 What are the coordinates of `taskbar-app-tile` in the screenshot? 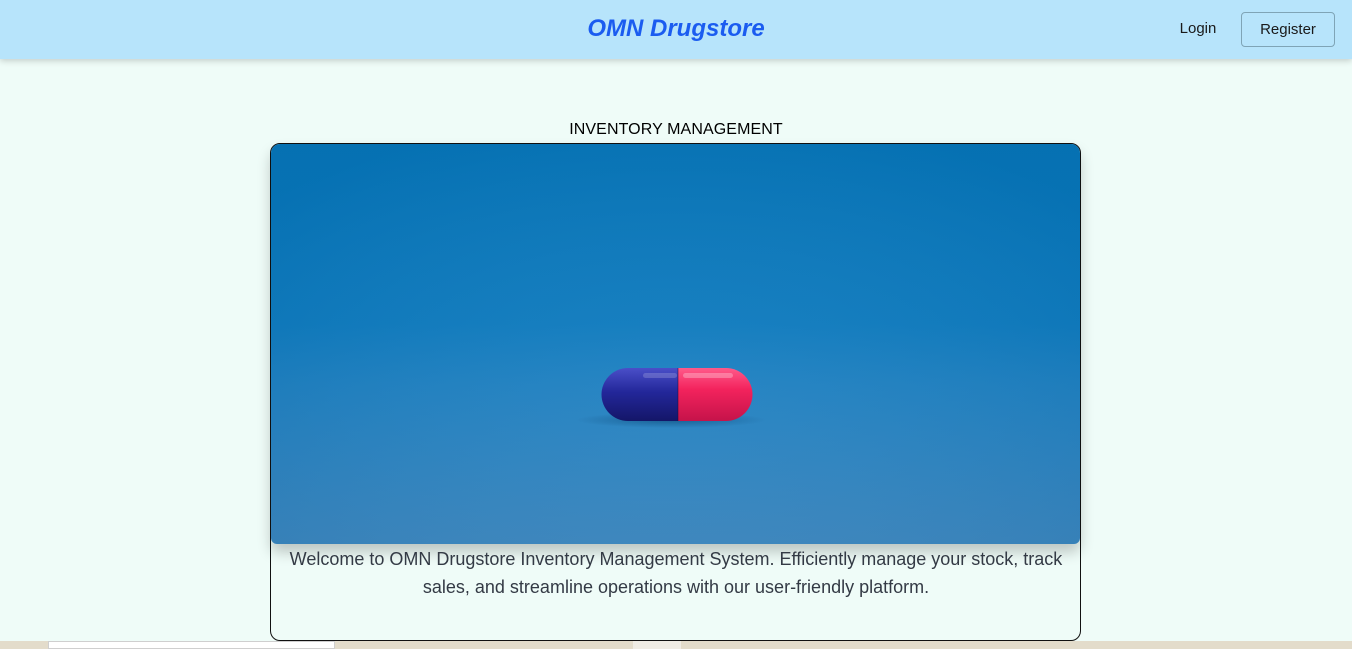 It's located at (657, 645).